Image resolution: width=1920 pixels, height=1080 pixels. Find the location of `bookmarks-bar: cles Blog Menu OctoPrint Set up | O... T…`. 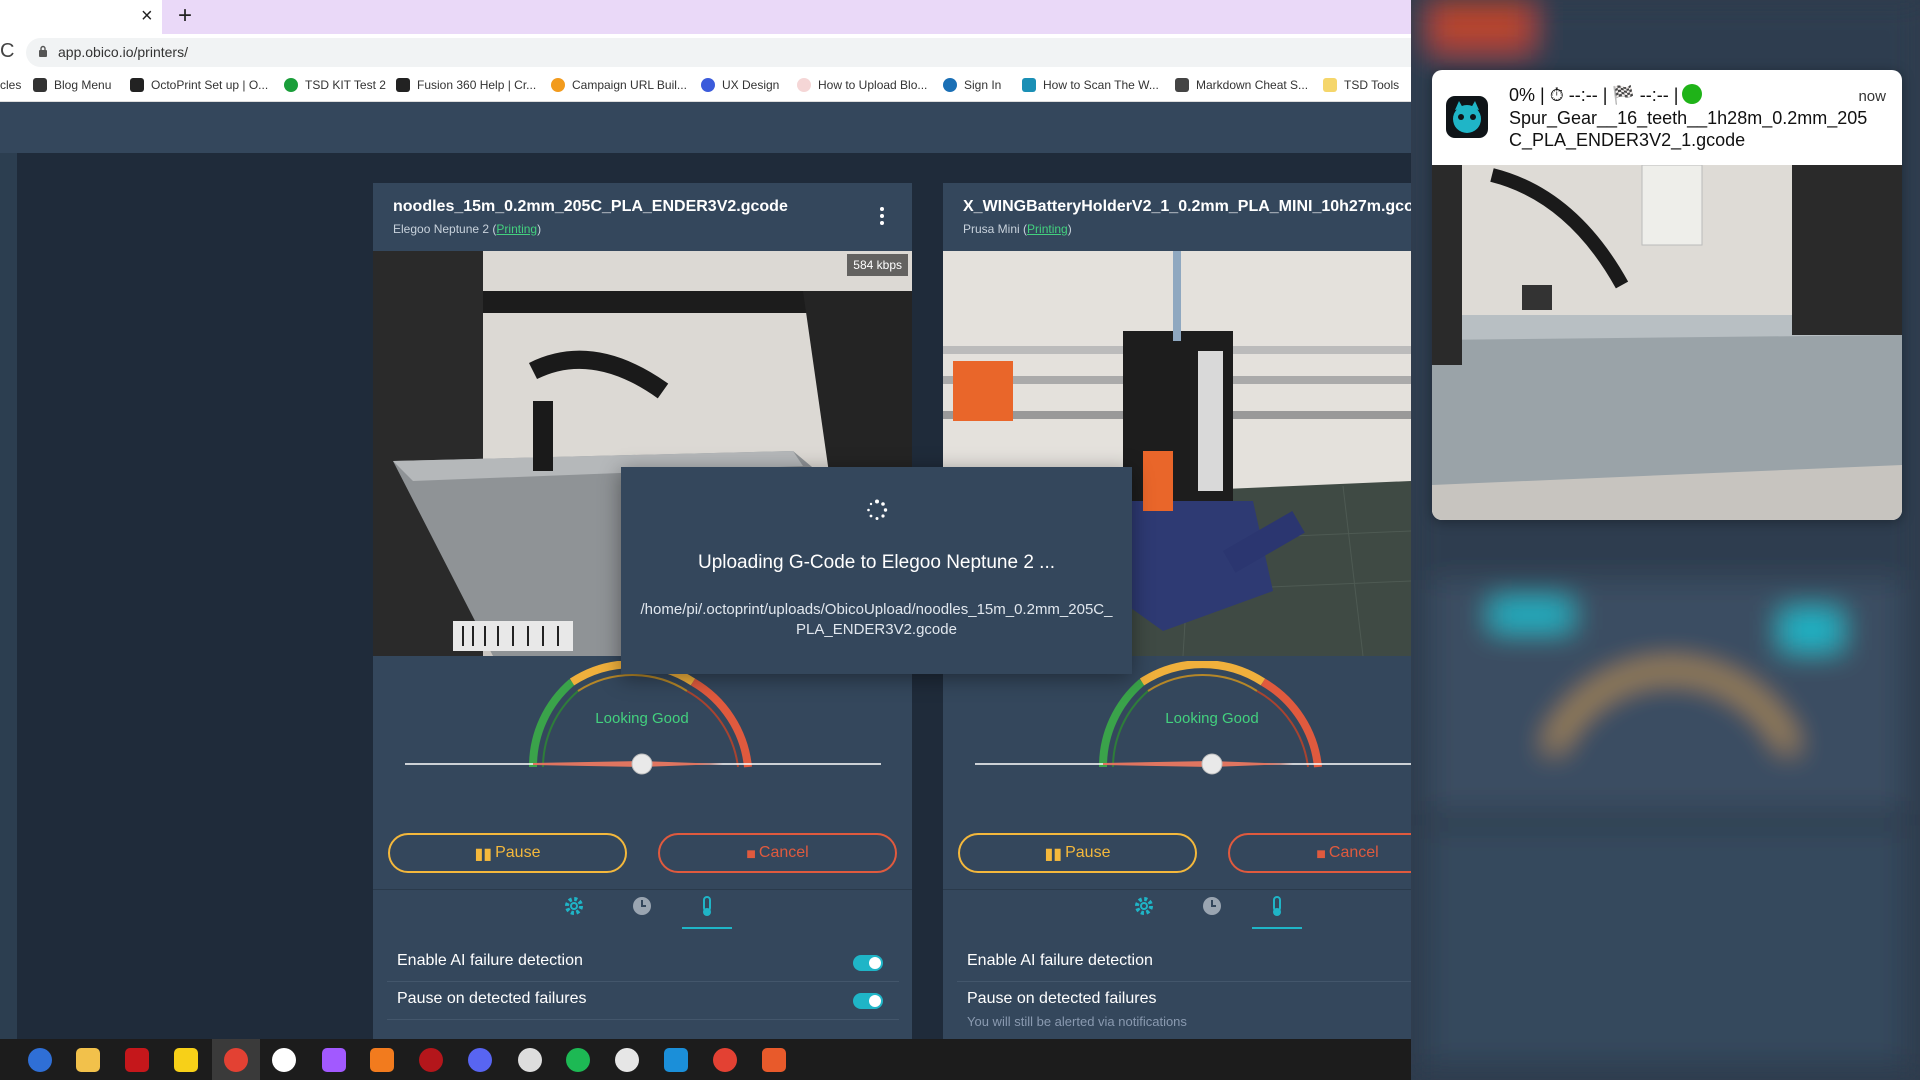

bookmarks-bar: cles Blog Menu OctoPrint Set up | O... T… is located at coordinates (705, 86).